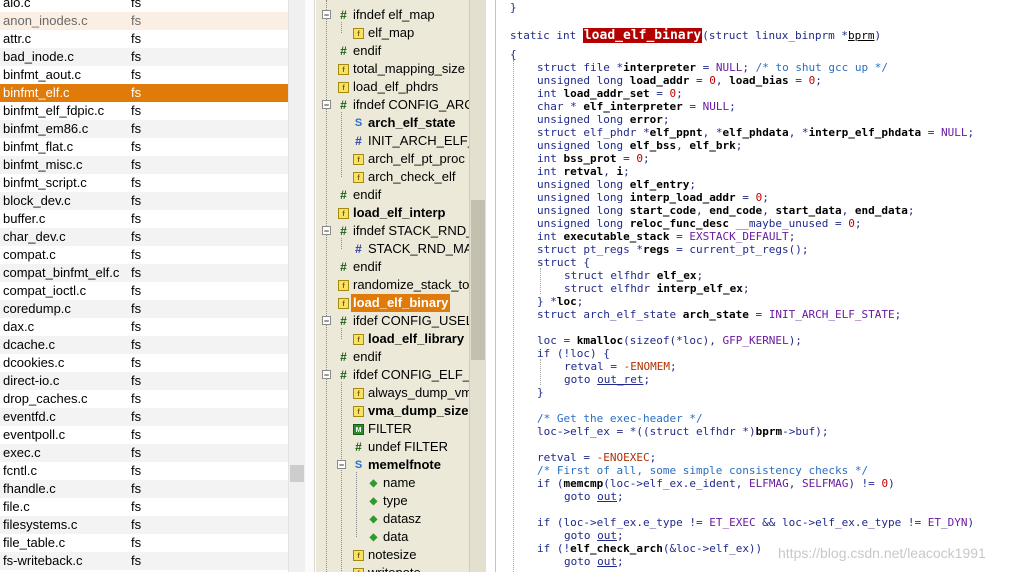  Describe the element at coordinates (144, 39) in the screenshot. I see `file-row: attr.c fs` at that location.